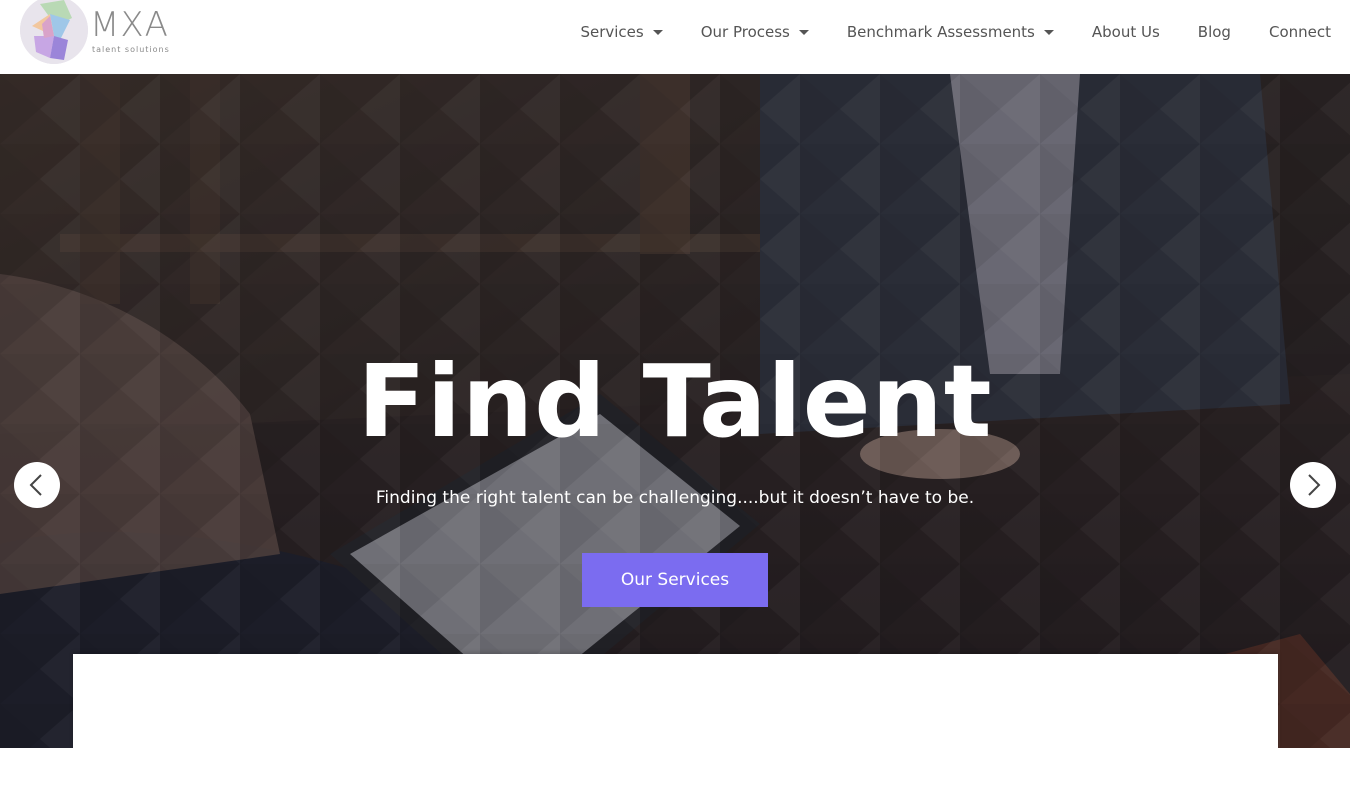  Describe the element at coordinates (612, 32) in the screenshot. I see `nav-item-label: Services` at that location.